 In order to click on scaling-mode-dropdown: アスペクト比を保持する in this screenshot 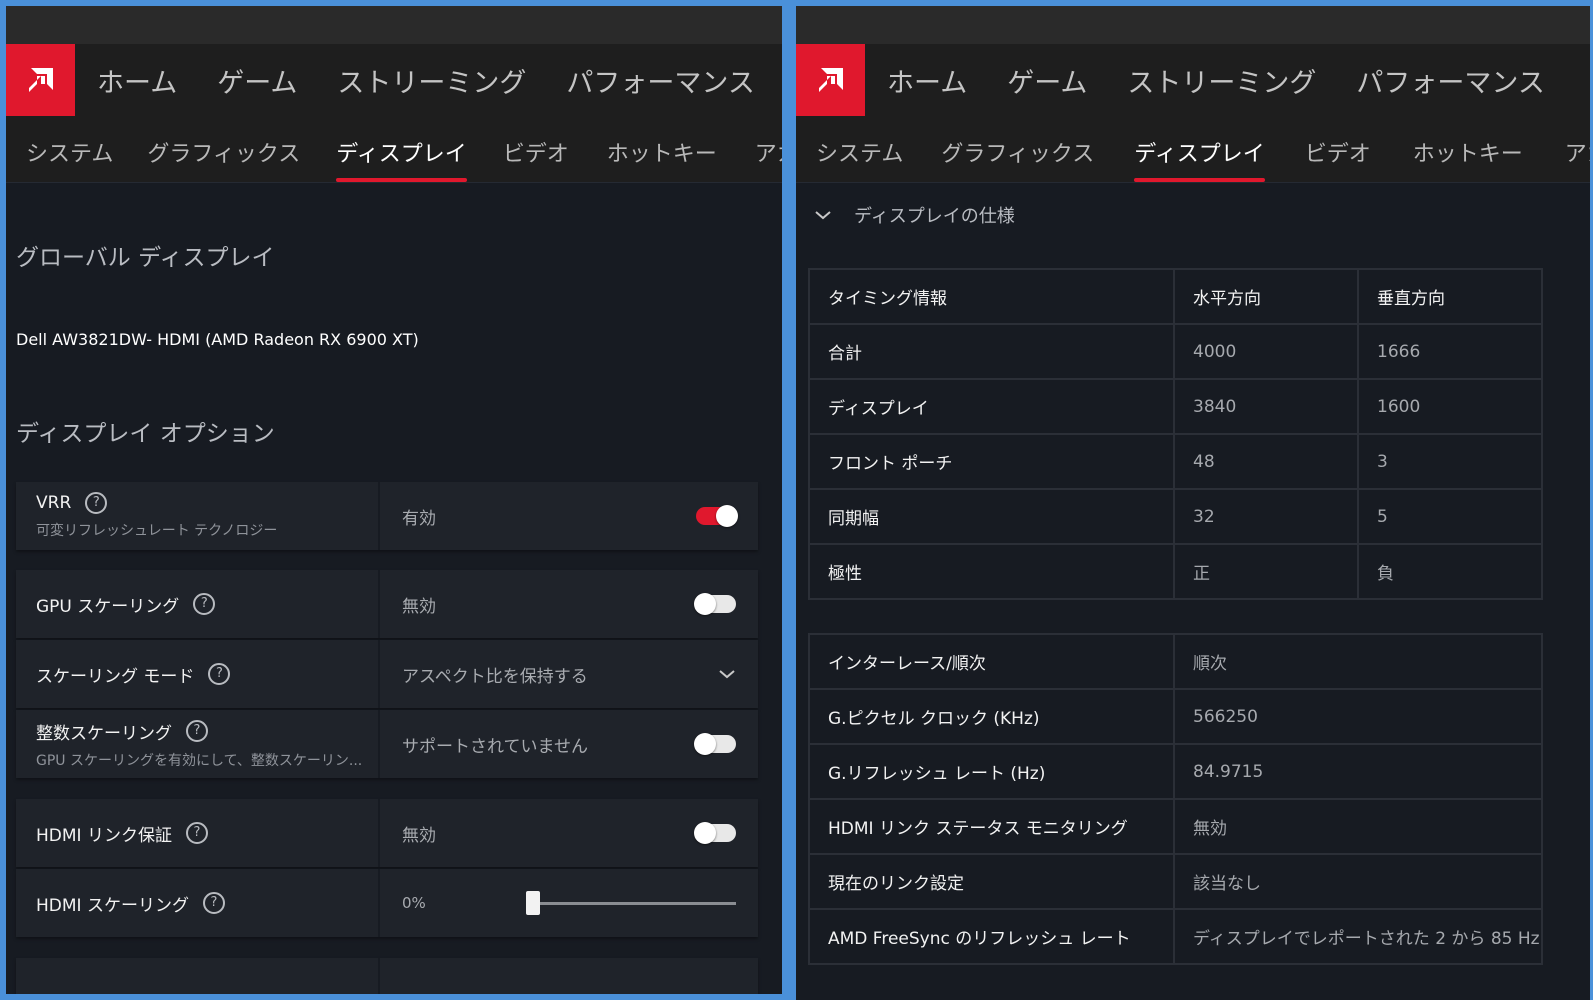, I will do `click(569, 674)`.